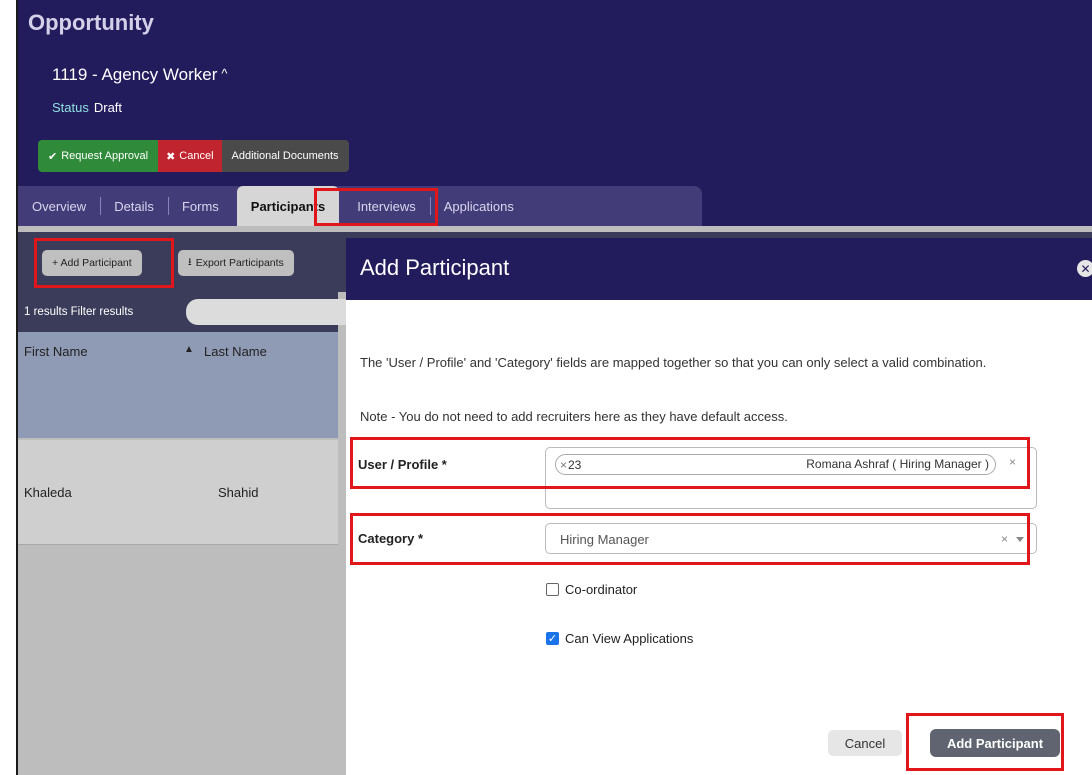 This screenshot has width=1092, height=775. Describe the element at coordinates (189, 349) in the screenshot. I see `sort-icon: ▲` at that location.